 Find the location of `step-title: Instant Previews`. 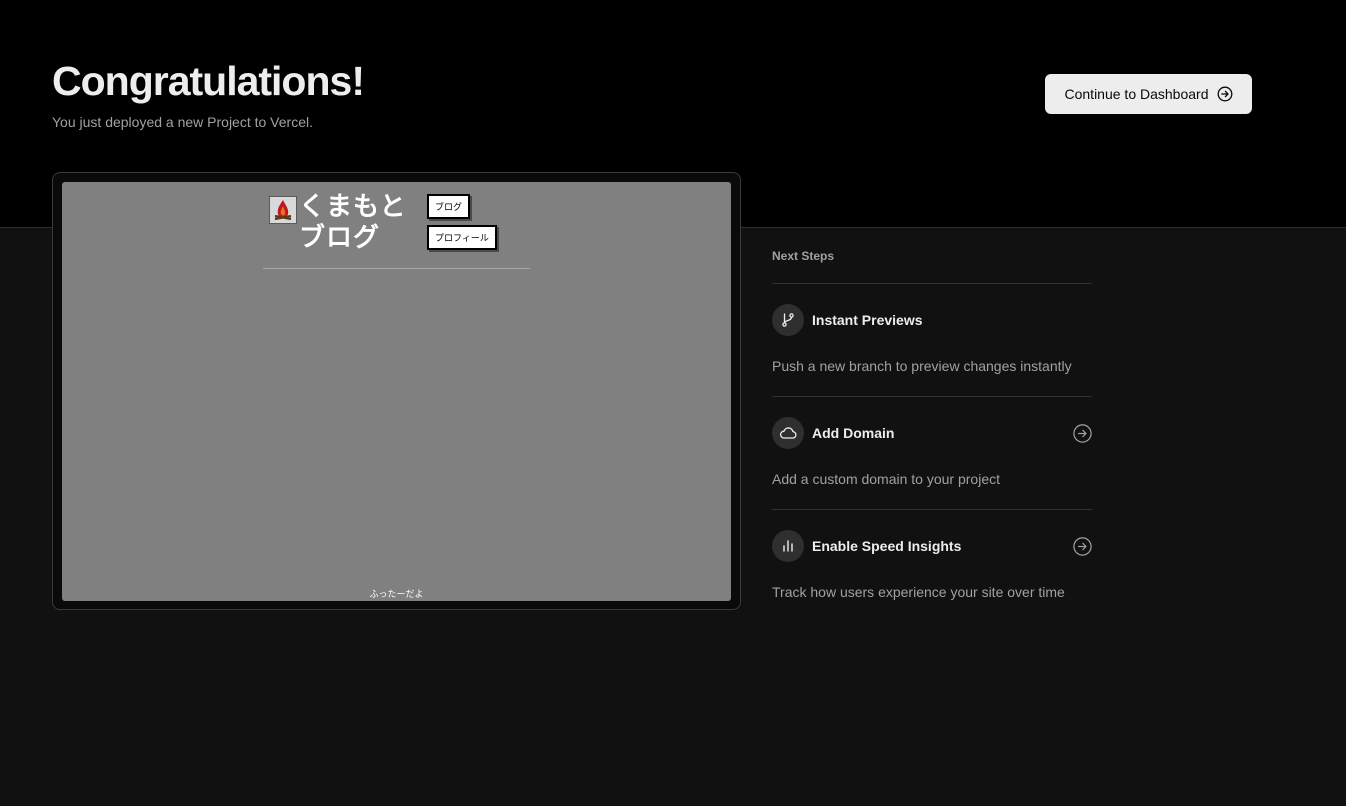

step-title: Instant Previews is located at coordinates (867, 320).